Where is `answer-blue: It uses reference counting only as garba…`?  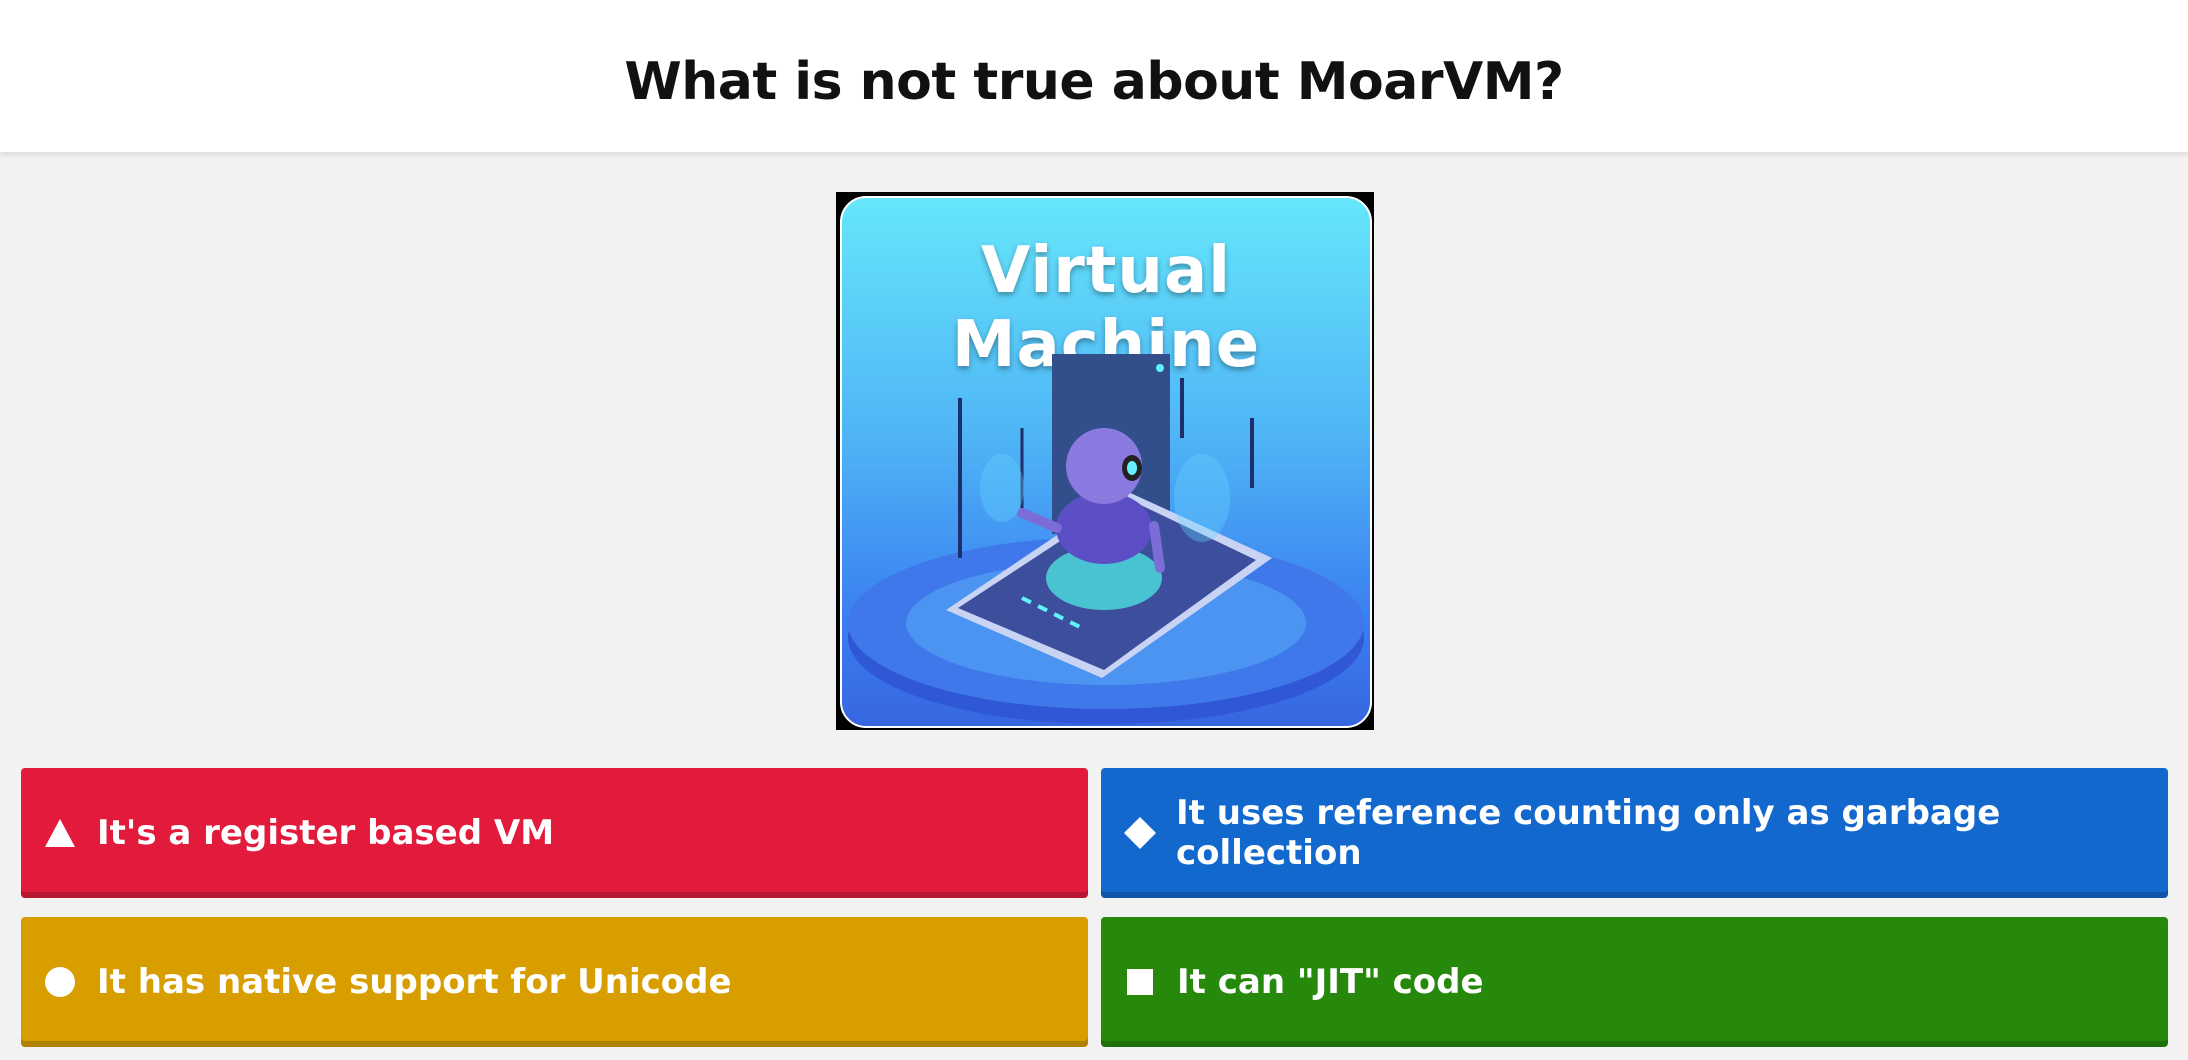
answer-blue: It uses reference counting only as garba… is located at coordinates (1634, 833).